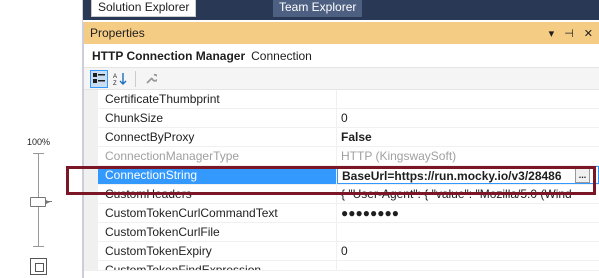 The image size is (599, 278). I want to click on zoom-to-fit-button, so click(38, 266).